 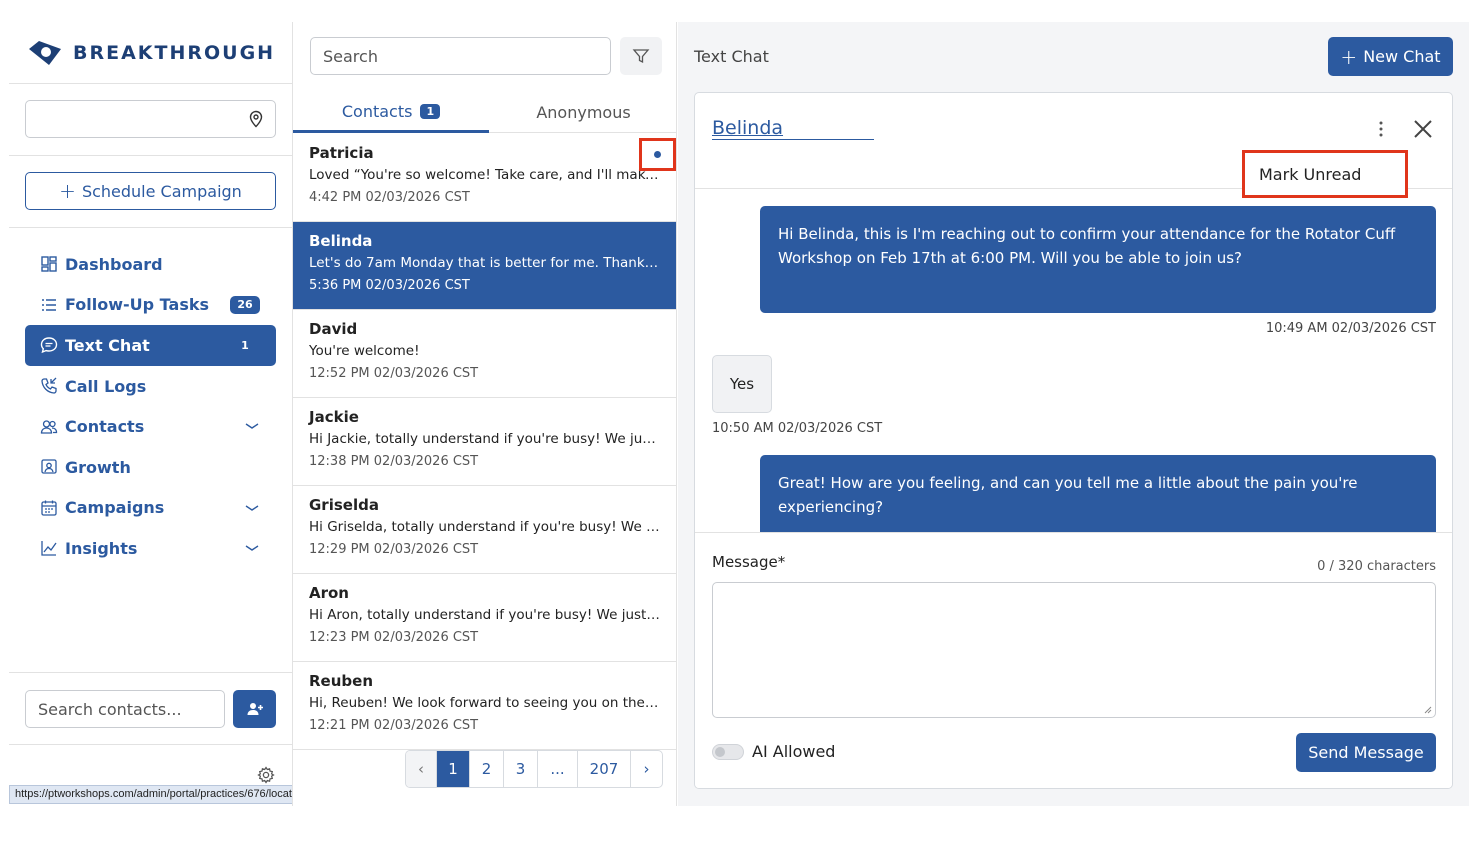 What do you see at coordinates (45, 53) in the screenshot?
I see `breakthrough-logo-icon` at bounding box center [45, 53].